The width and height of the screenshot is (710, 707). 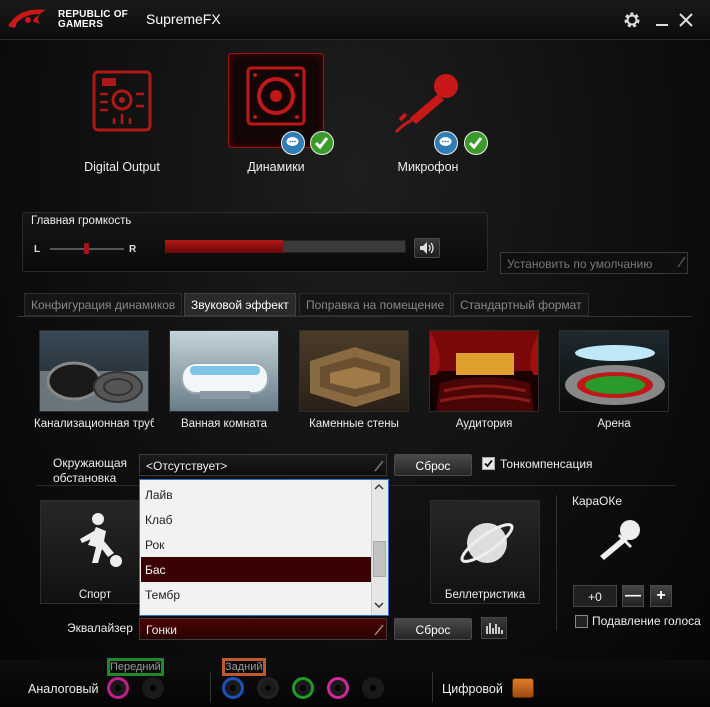 I want to click on tab-speaker-config: Конфигурация динамиков, so click(x=103, y=304).